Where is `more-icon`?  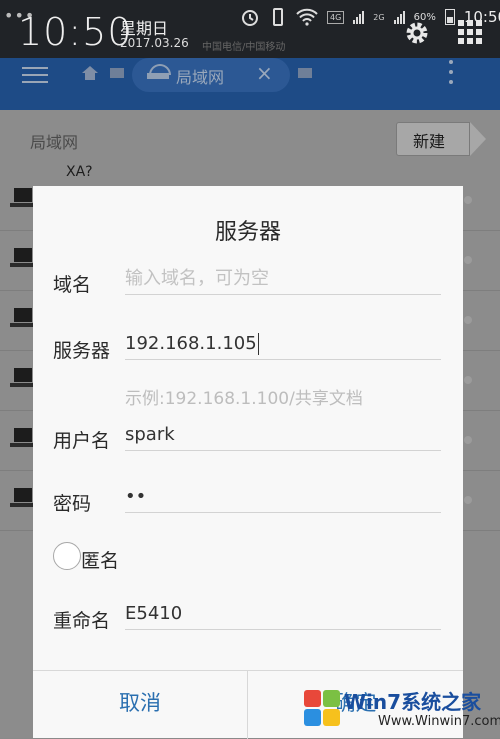 more-icon is located at coordinates (452, 75).